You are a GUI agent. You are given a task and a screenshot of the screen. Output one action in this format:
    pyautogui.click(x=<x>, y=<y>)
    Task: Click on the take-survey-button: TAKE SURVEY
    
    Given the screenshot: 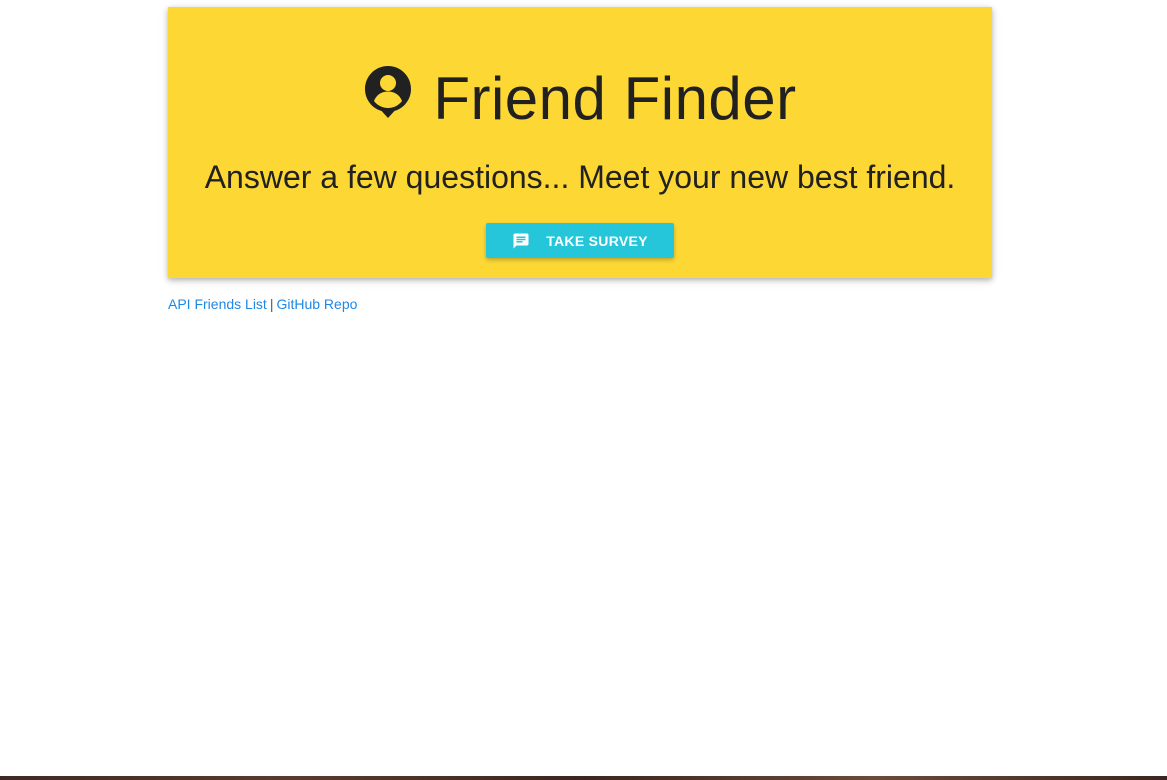 What is the action you would take?
    pyautogui.click(x=580, y=240)
    